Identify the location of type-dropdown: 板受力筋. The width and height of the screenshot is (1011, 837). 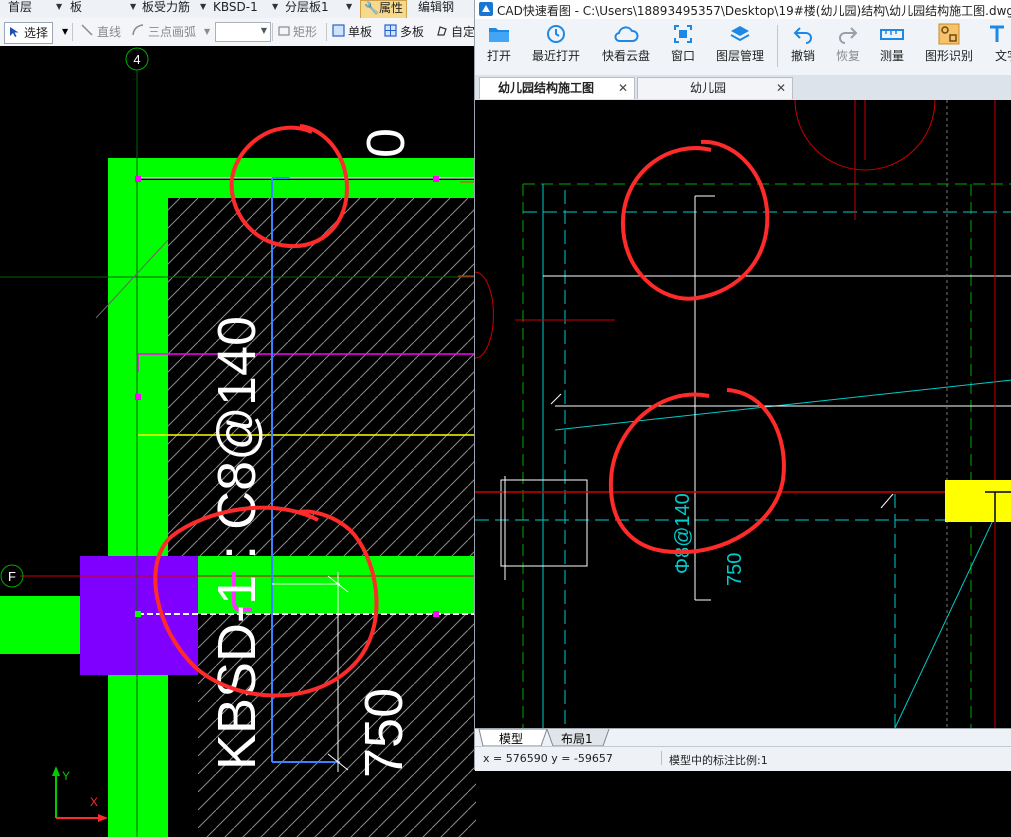
(166, 9).